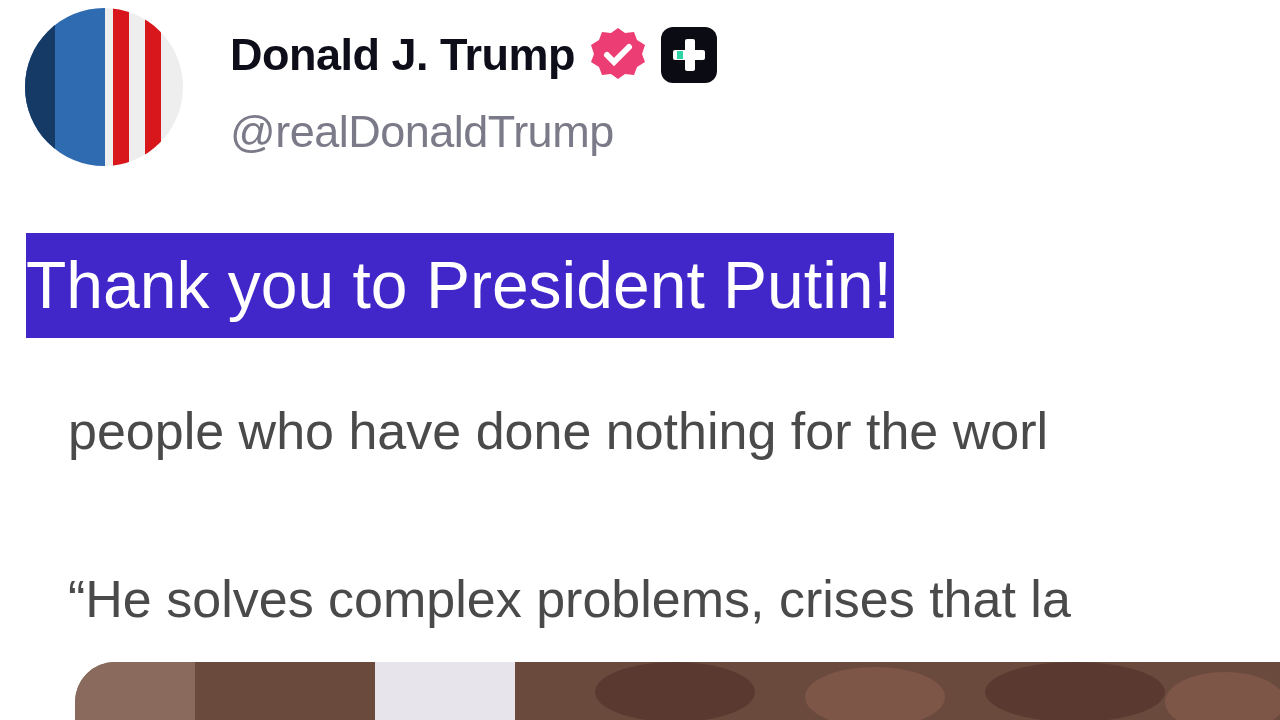 This screenshot has height=720, width=1280. I want to click on author-name: Donald J. Trump, so click(403, 55).